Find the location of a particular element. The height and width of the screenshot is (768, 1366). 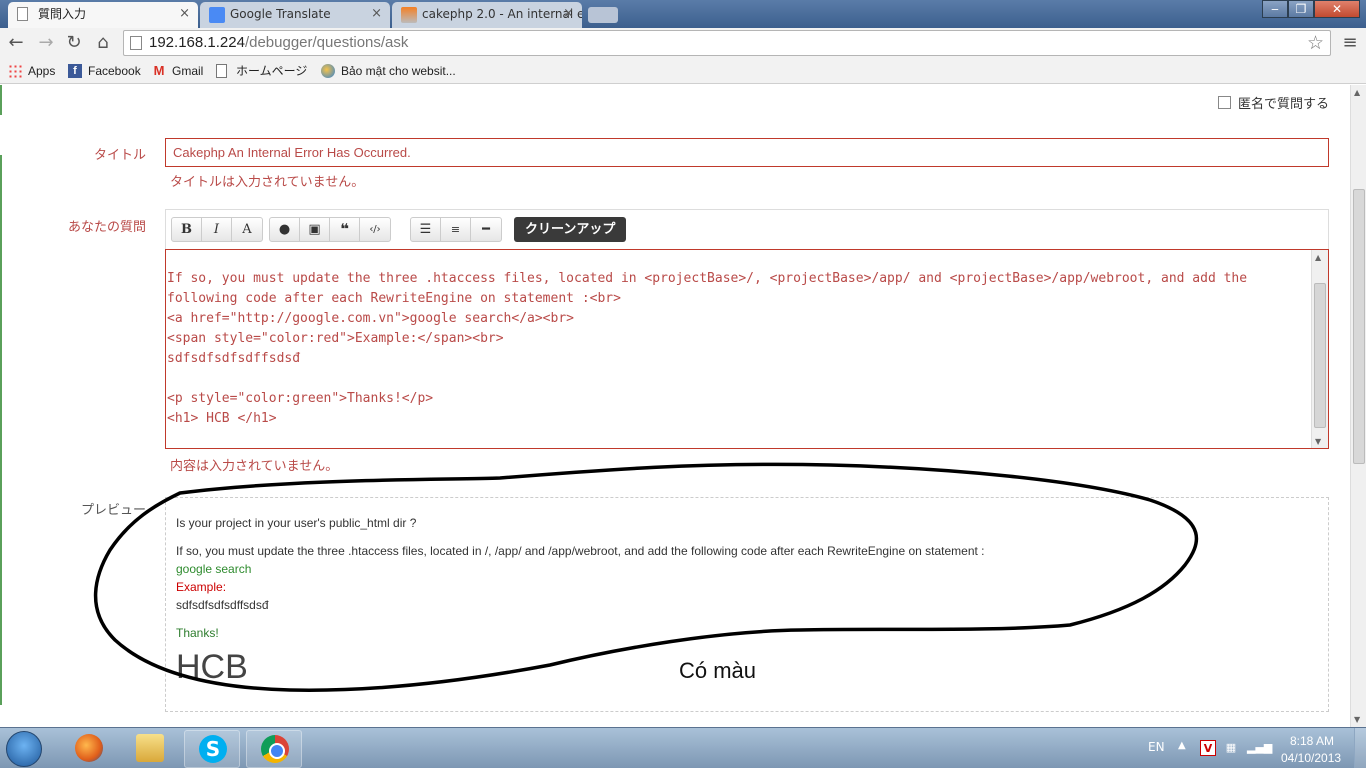

forward-arrow-icon: → is located at coordinates (46, 43).